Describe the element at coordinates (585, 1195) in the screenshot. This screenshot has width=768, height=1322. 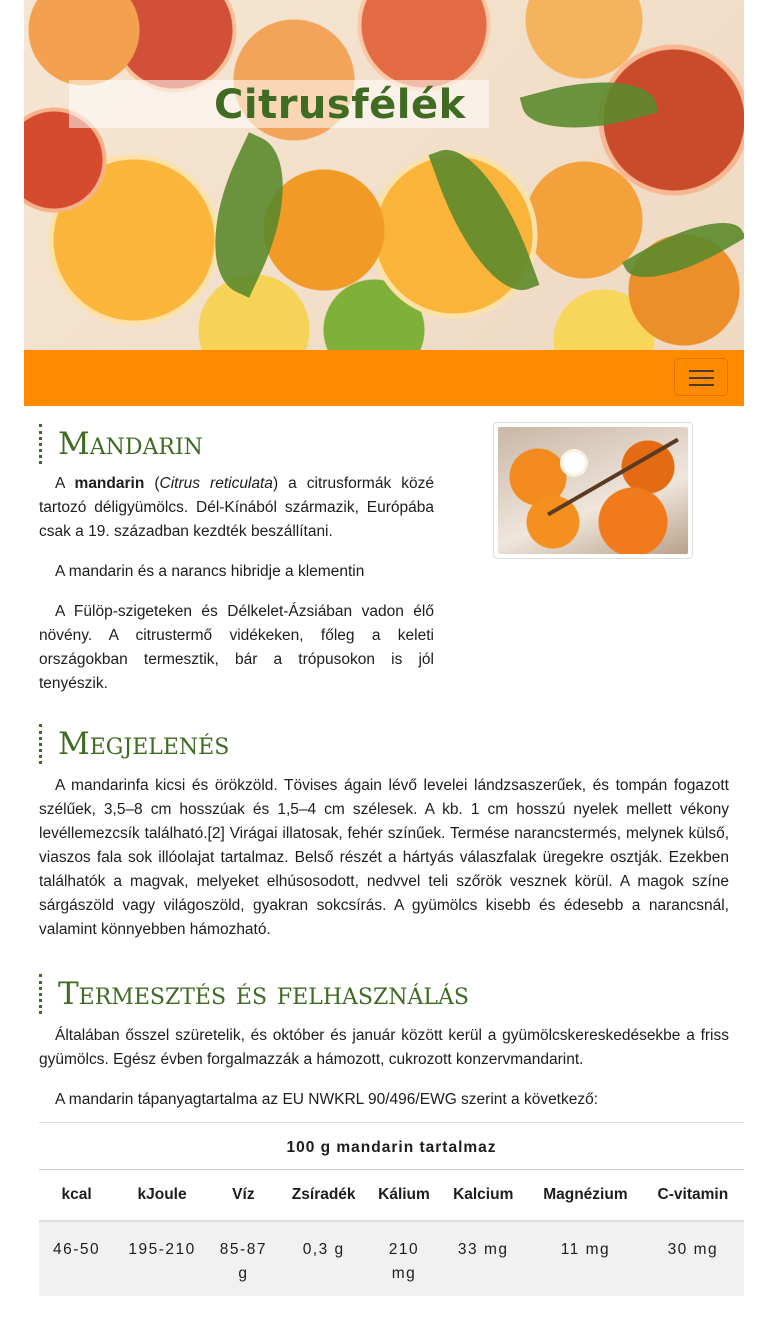
I see `table-header-cell: Magnézium` at that location.